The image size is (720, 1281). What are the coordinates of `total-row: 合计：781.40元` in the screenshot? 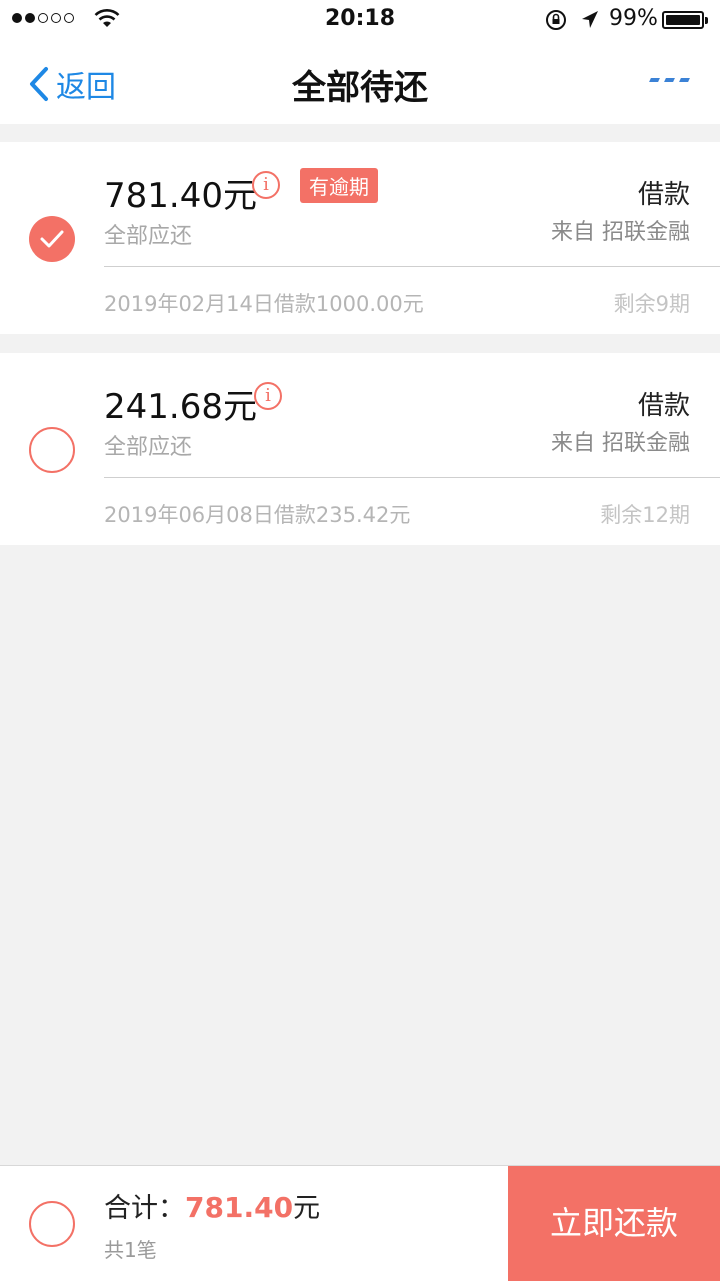 It's located at (212, 1205).